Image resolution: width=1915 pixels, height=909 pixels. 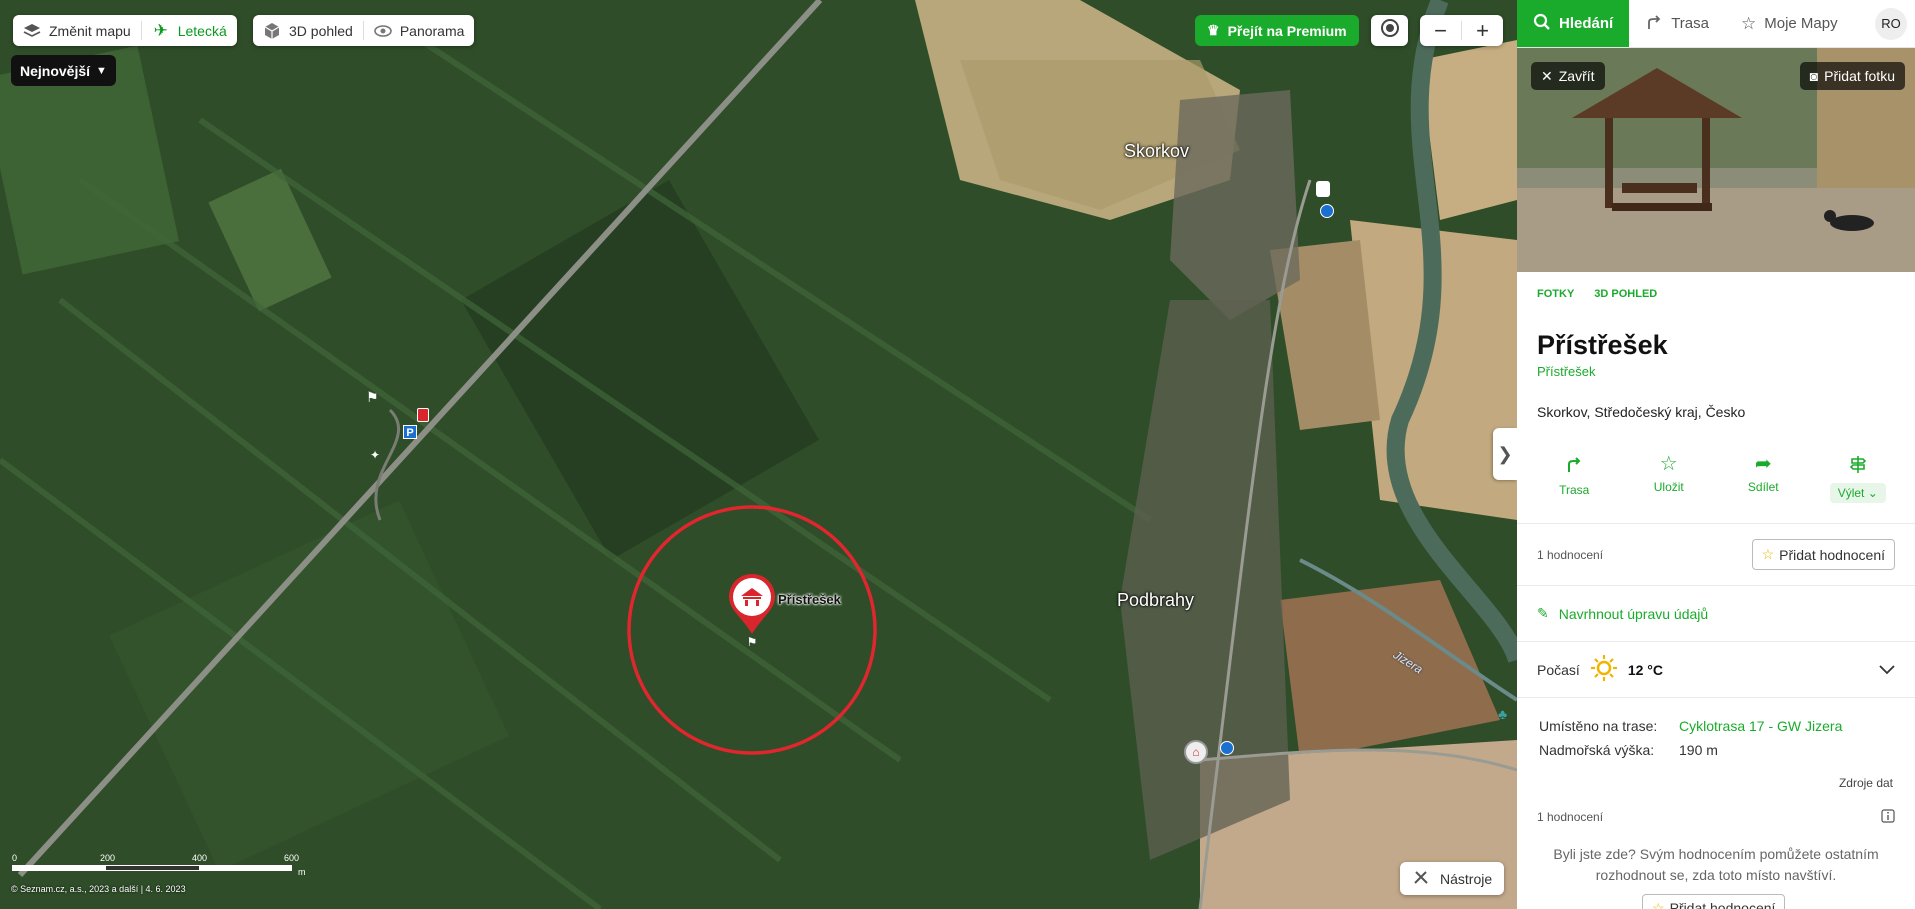 What do you see at coordinates (1669, 478) in the screenshot?
I see `save-action-button: ☆ Uložit` at bounding box center [1669, 478].